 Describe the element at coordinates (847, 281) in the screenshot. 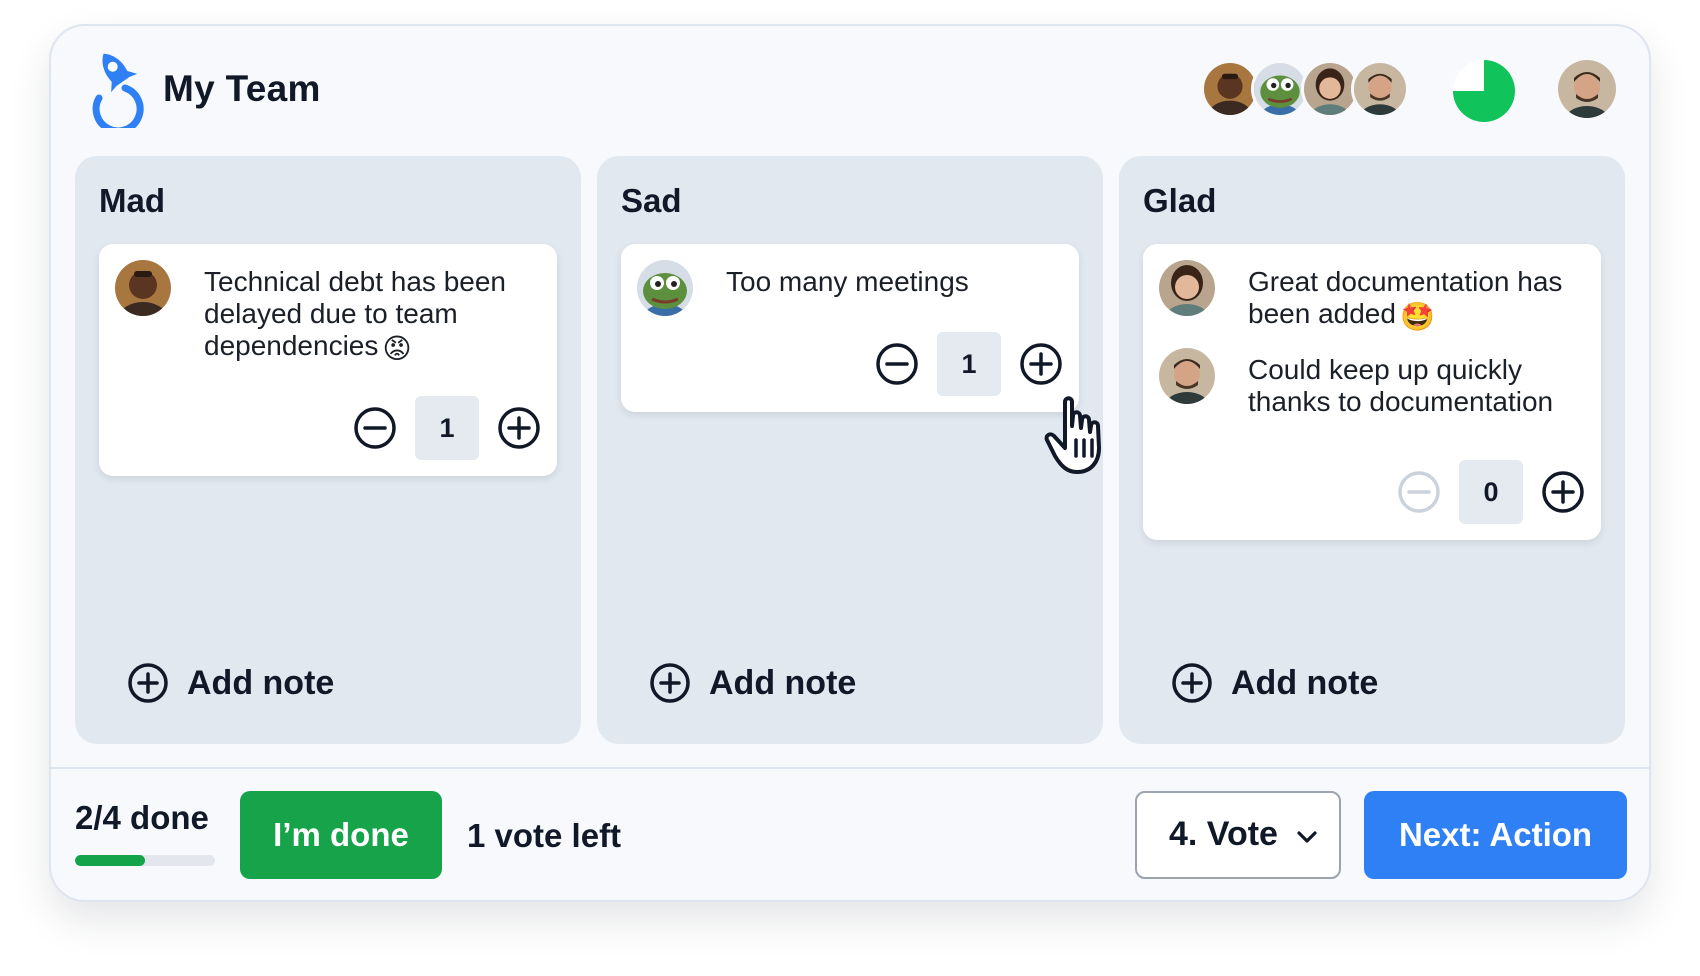

I see `note-text: Too many meetings` at that location.